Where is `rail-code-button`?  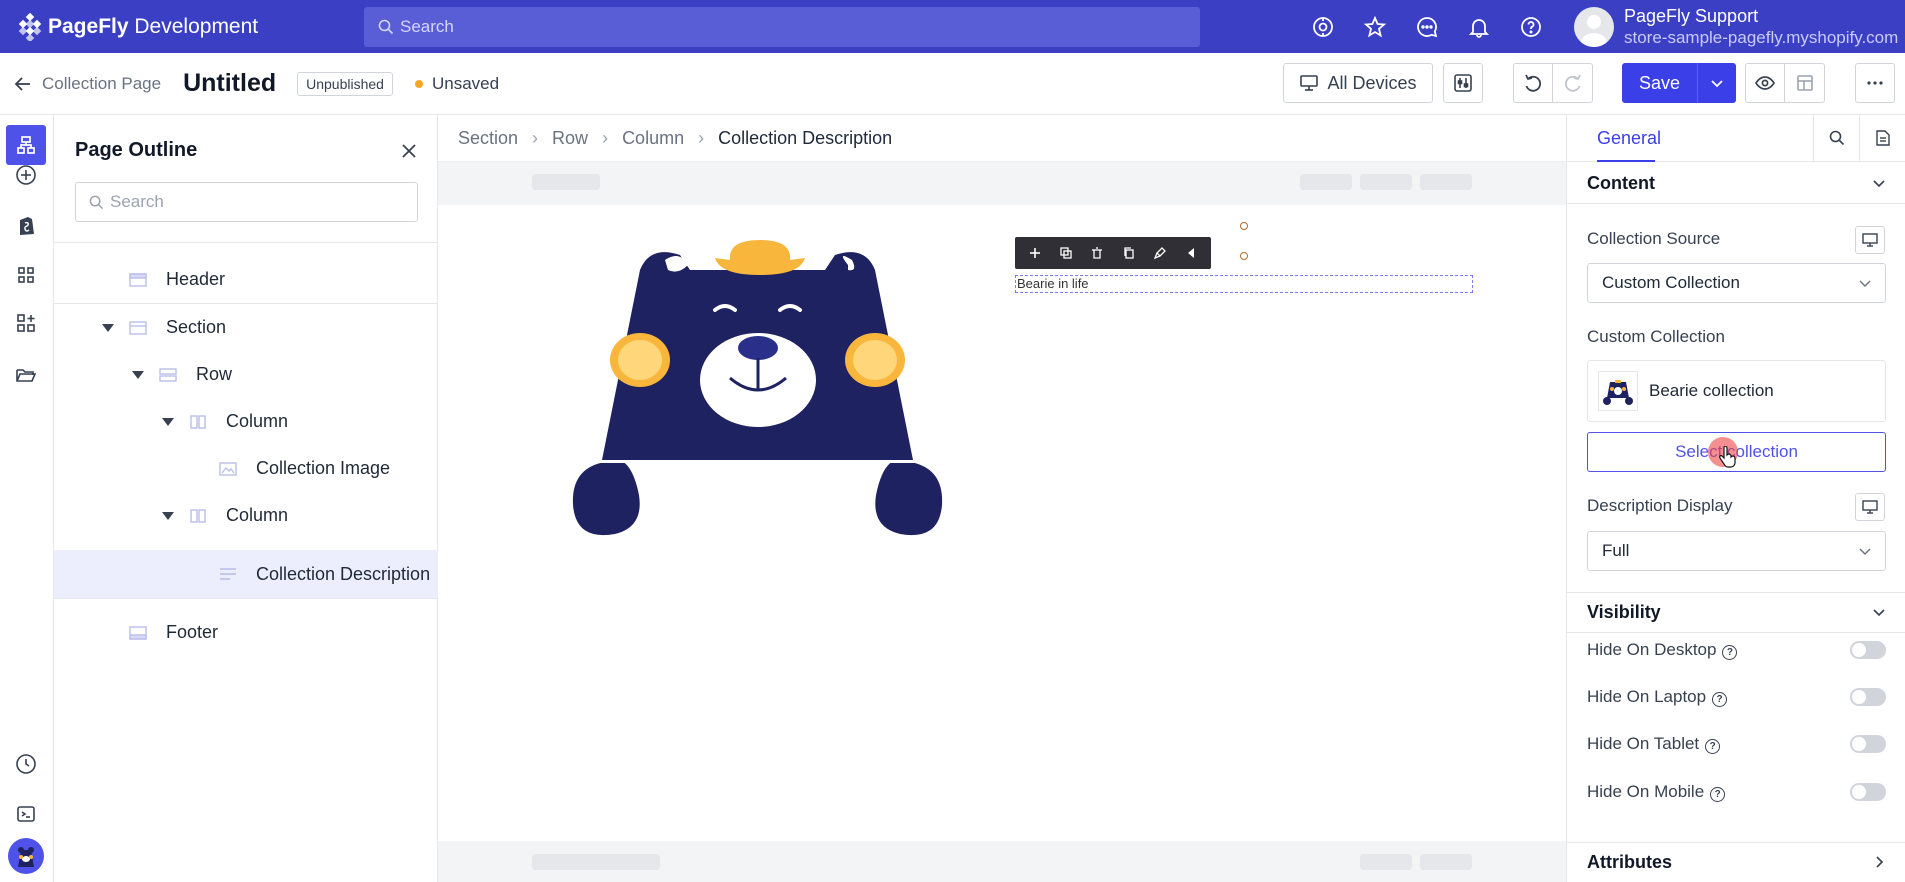
rail-code-button is located at coordinates (26, 814).